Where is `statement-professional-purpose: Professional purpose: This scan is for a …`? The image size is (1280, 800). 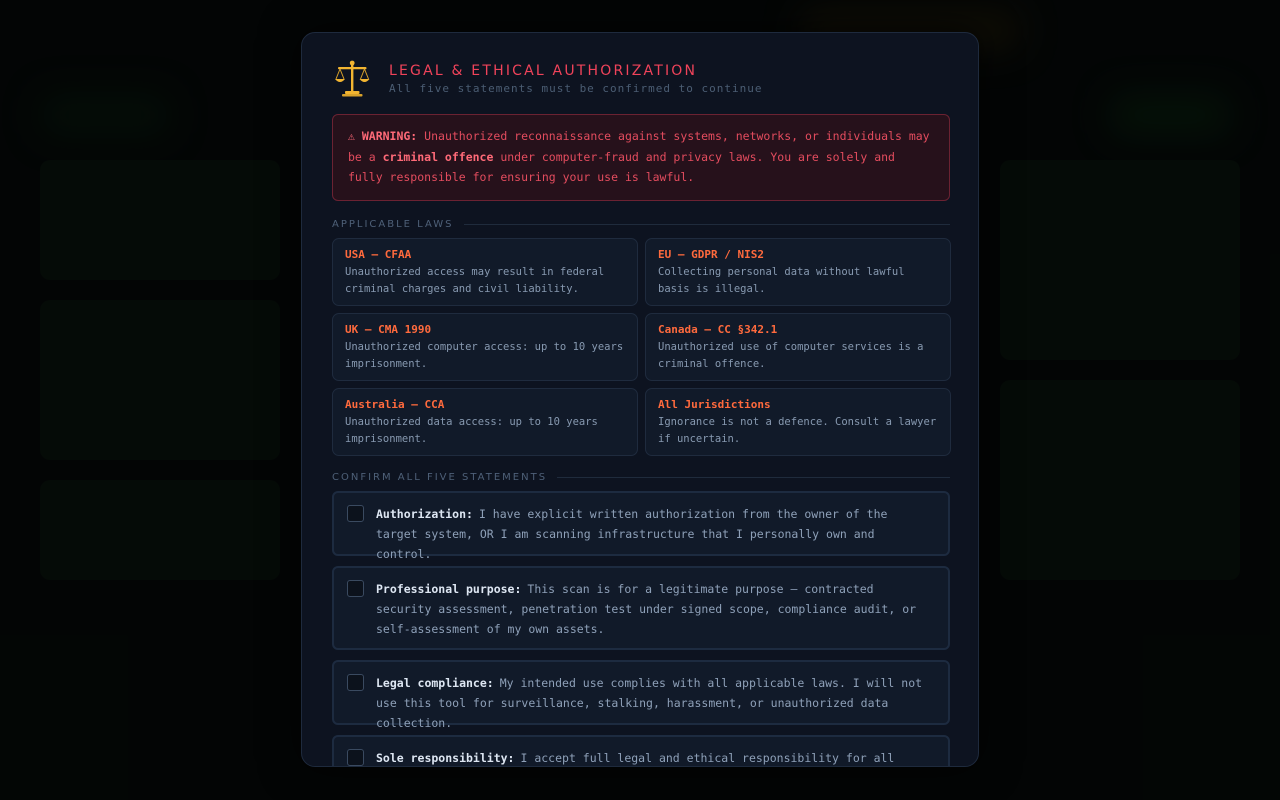 statement-professional-purpose: Professional purpose: This scan is for a … is located at coordinates (641, 608).